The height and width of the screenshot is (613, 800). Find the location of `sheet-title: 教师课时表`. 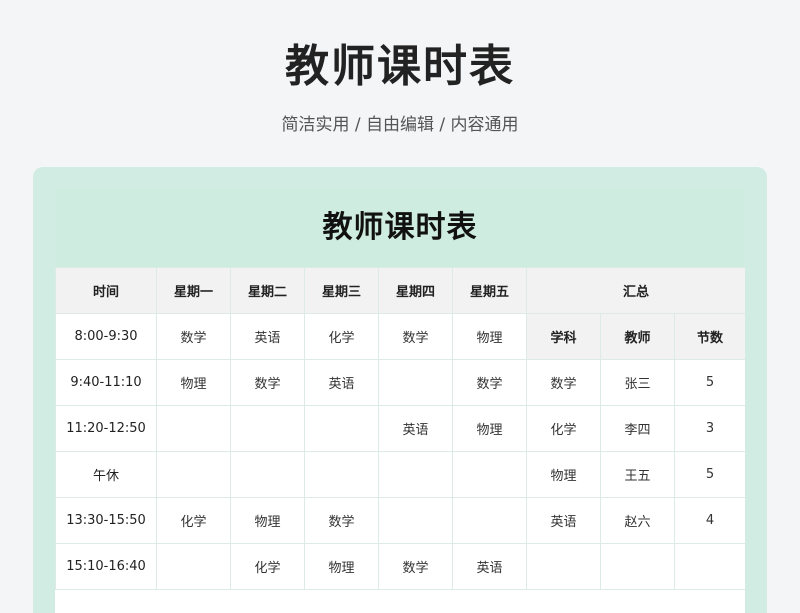

sheet-title: 教师课时表 is located at coordinates (400, 228).